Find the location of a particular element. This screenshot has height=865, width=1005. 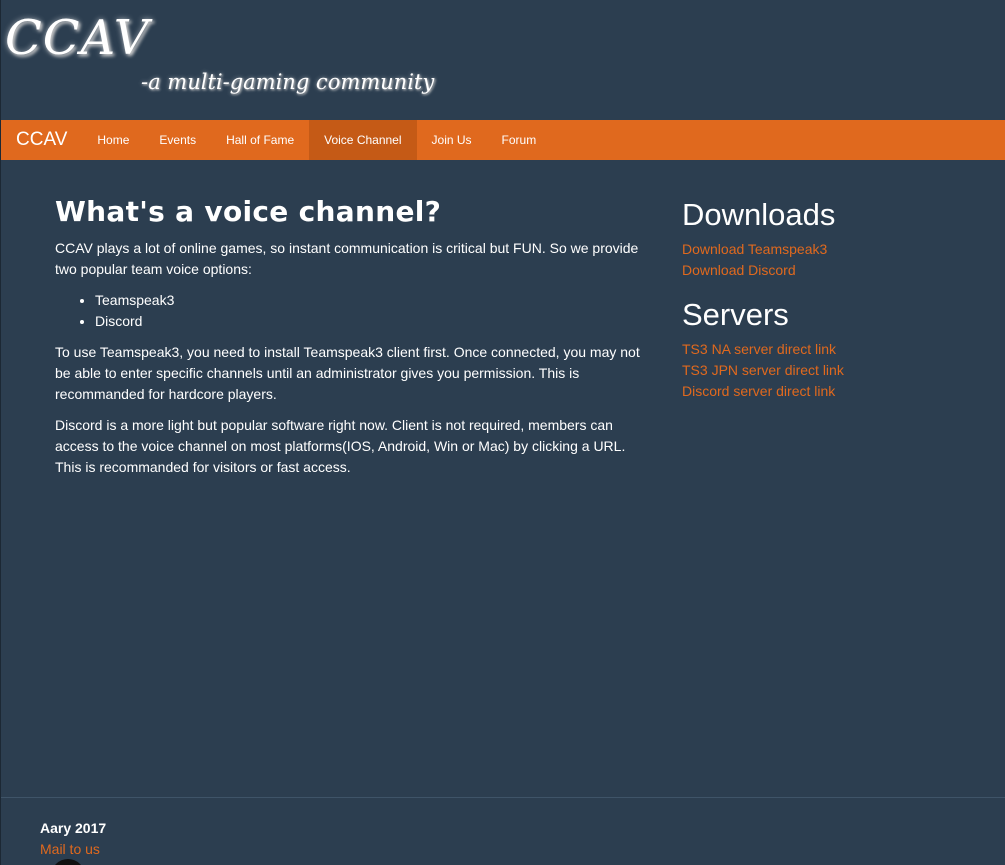

page-heading: What's a voice channel? is located at coordinates (248, 211).